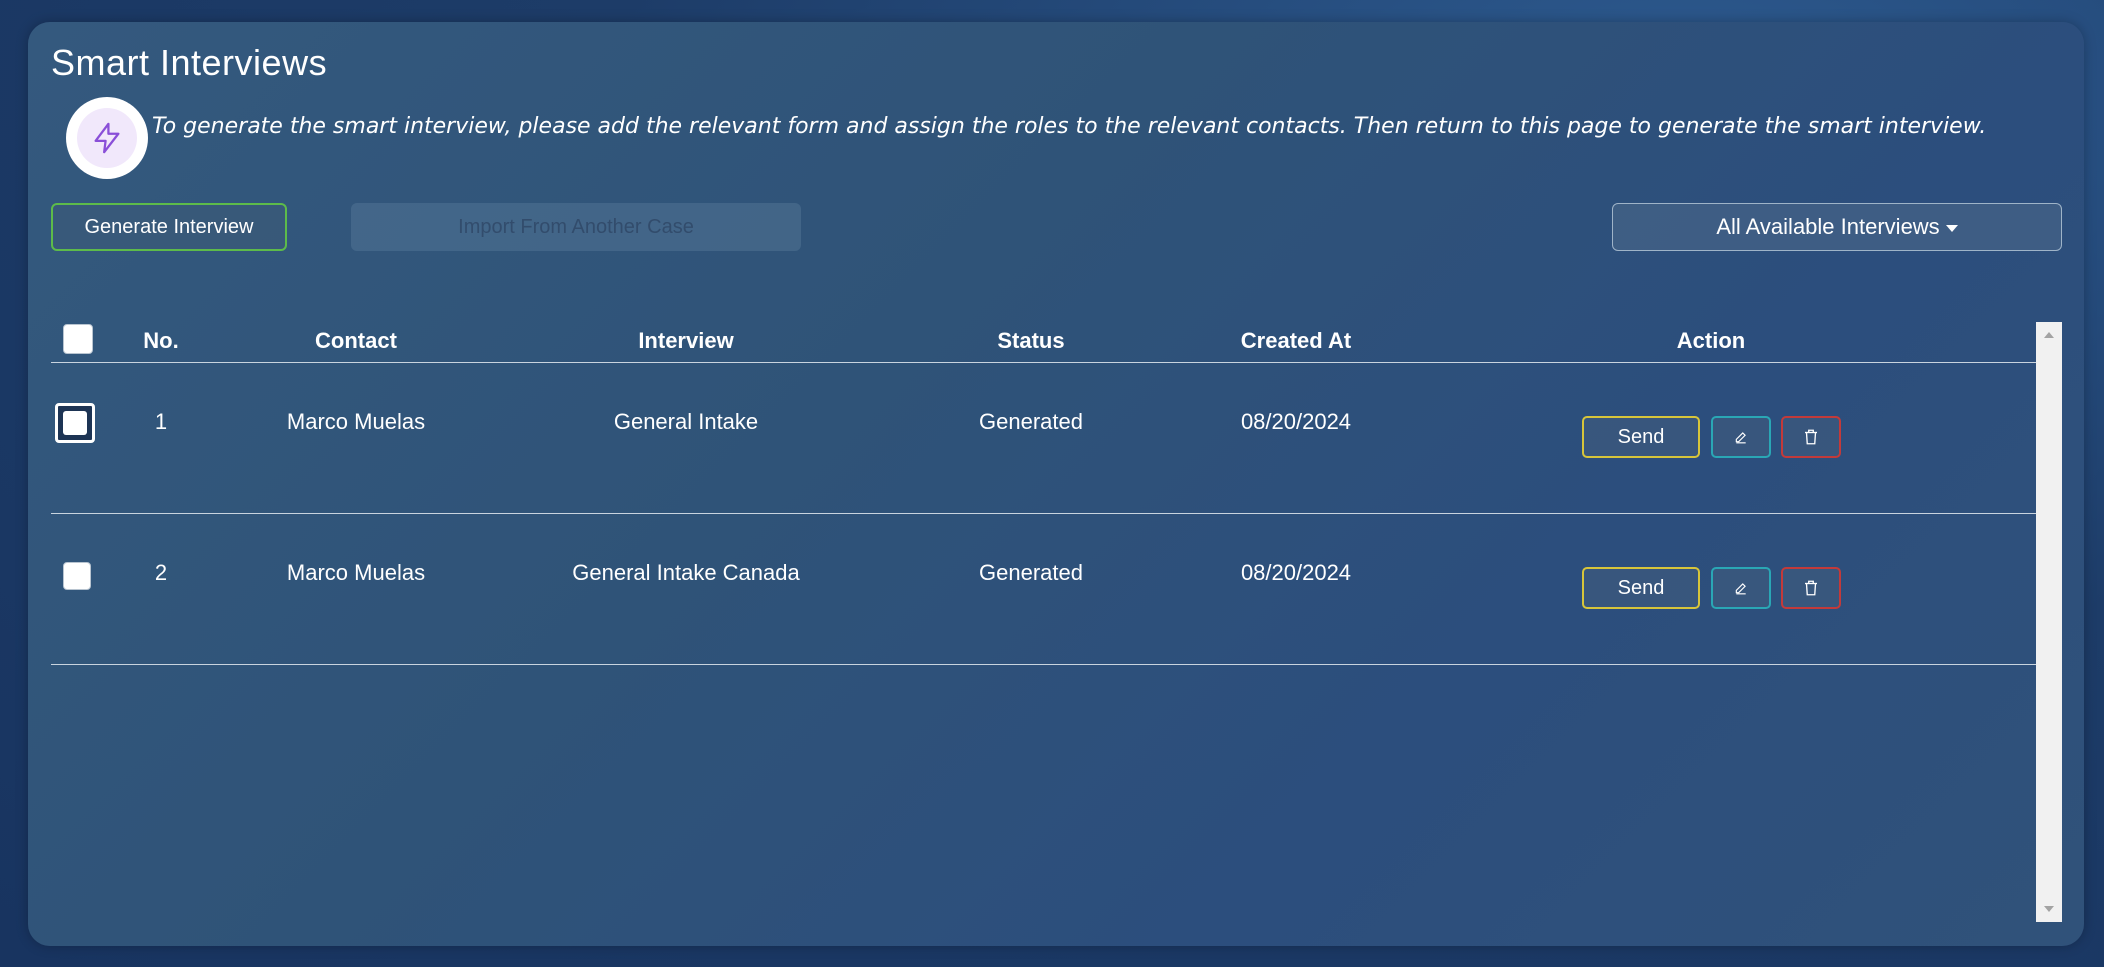  Describe the element at coordinates (1711, 340) in the screenshot. I see `column-header-action: Action` at that location.